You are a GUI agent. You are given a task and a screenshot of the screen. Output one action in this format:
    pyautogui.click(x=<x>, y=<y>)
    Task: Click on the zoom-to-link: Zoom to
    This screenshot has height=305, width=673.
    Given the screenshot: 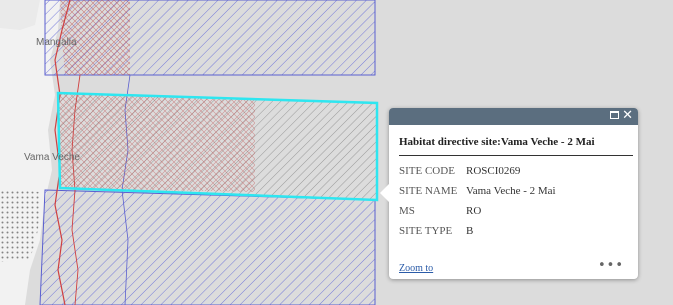 What is the action you would take?
    pyautogui.click(x=416, y=268)
    